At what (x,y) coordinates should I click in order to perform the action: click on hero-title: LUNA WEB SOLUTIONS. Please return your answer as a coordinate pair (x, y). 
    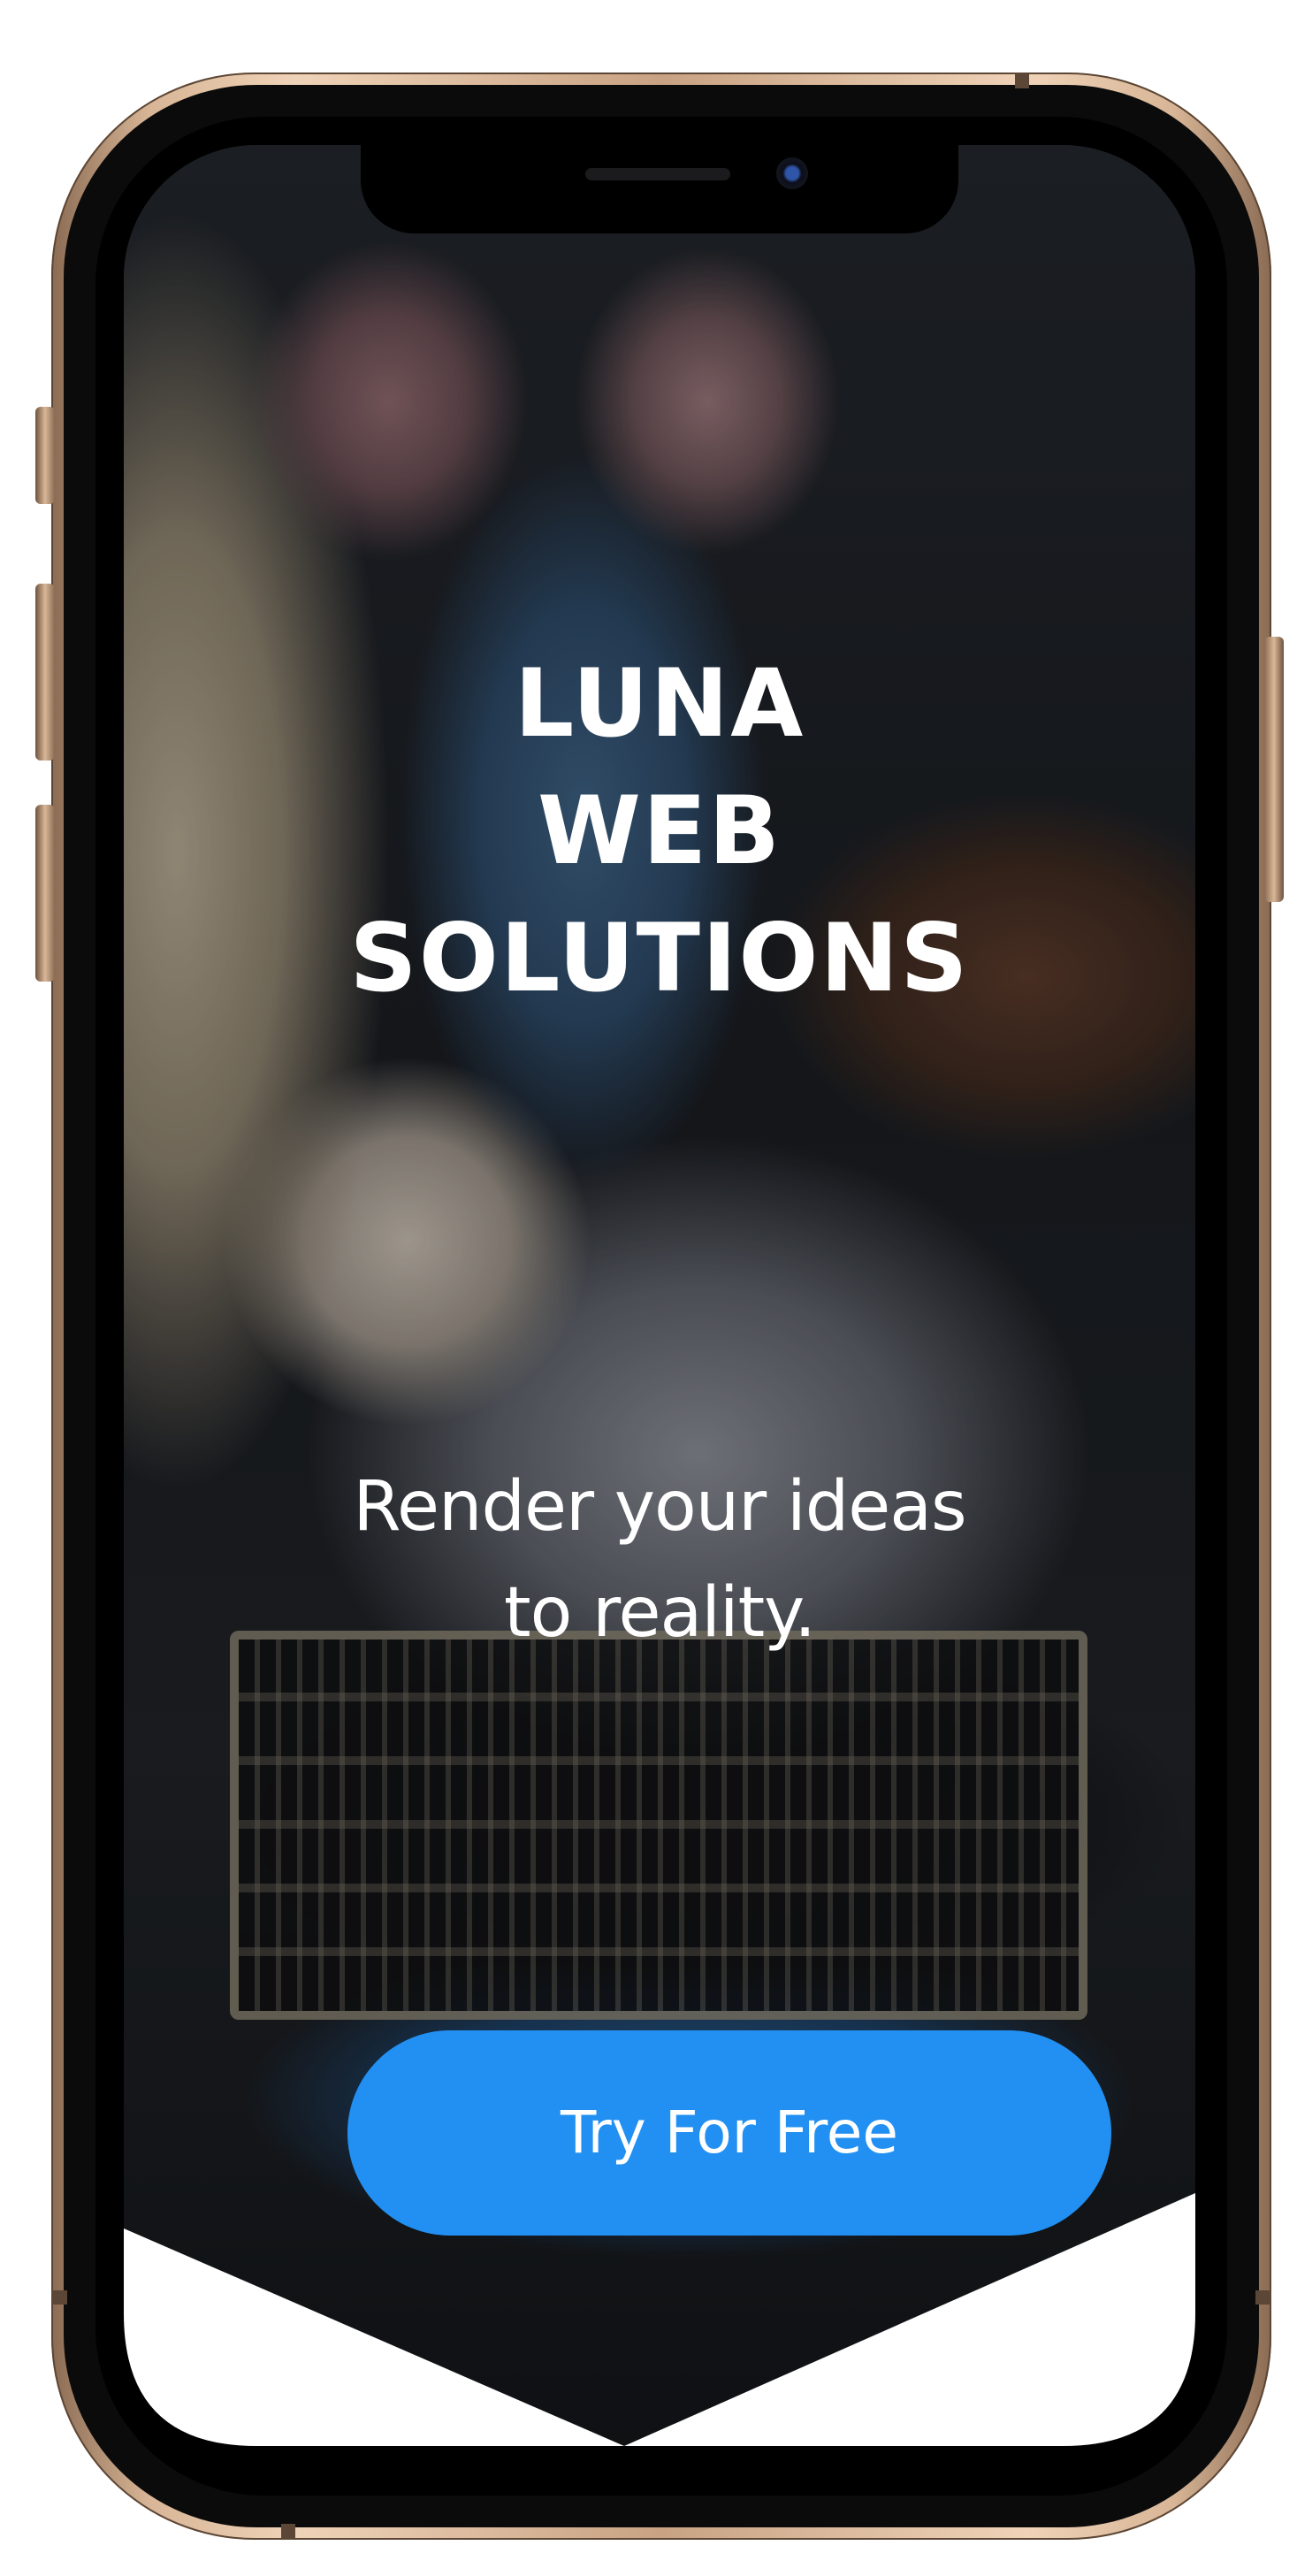
    Looking at the image, I should click on (660, 831).